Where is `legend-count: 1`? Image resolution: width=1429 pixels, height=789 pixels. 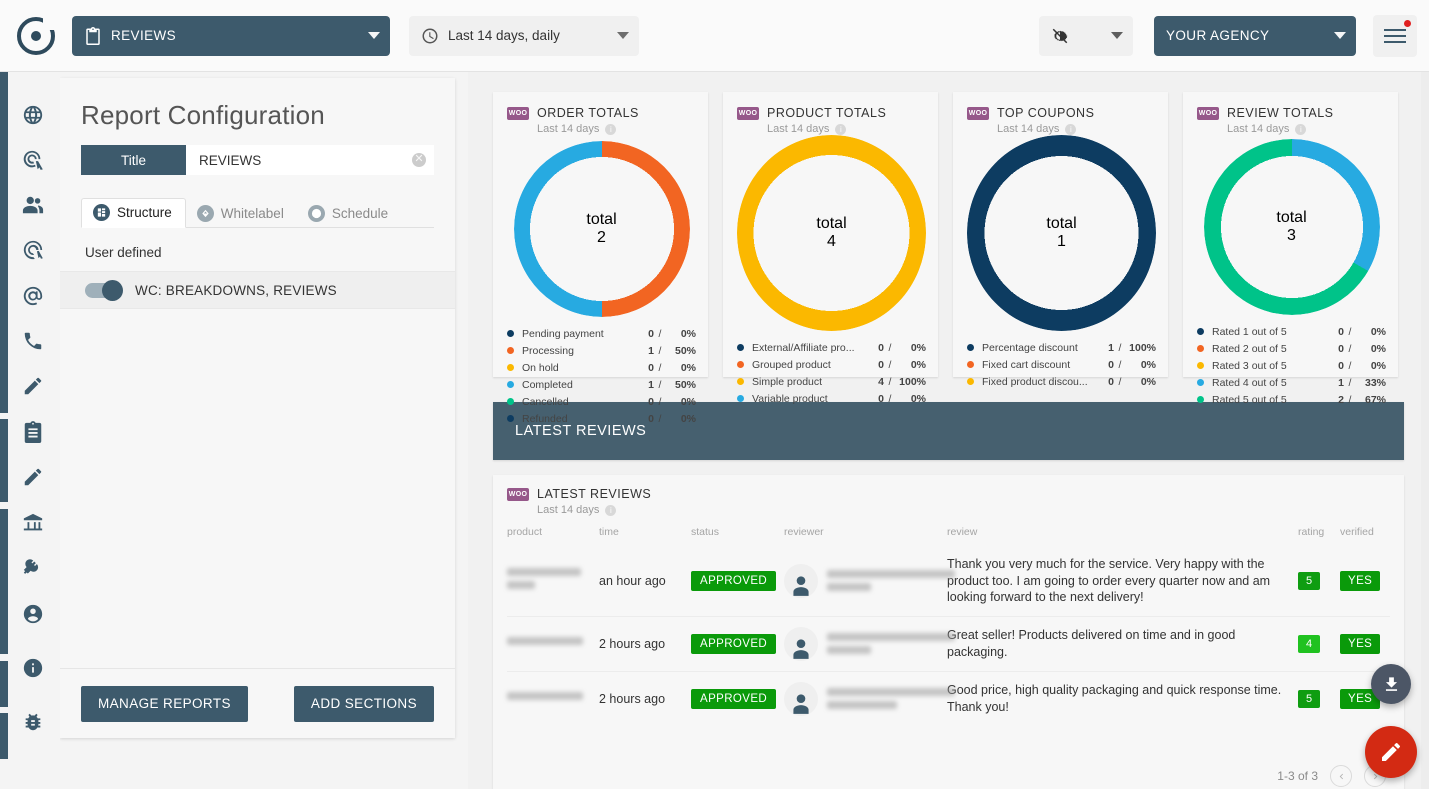
legend-count: 1 is located at coordinates (1111, 347).